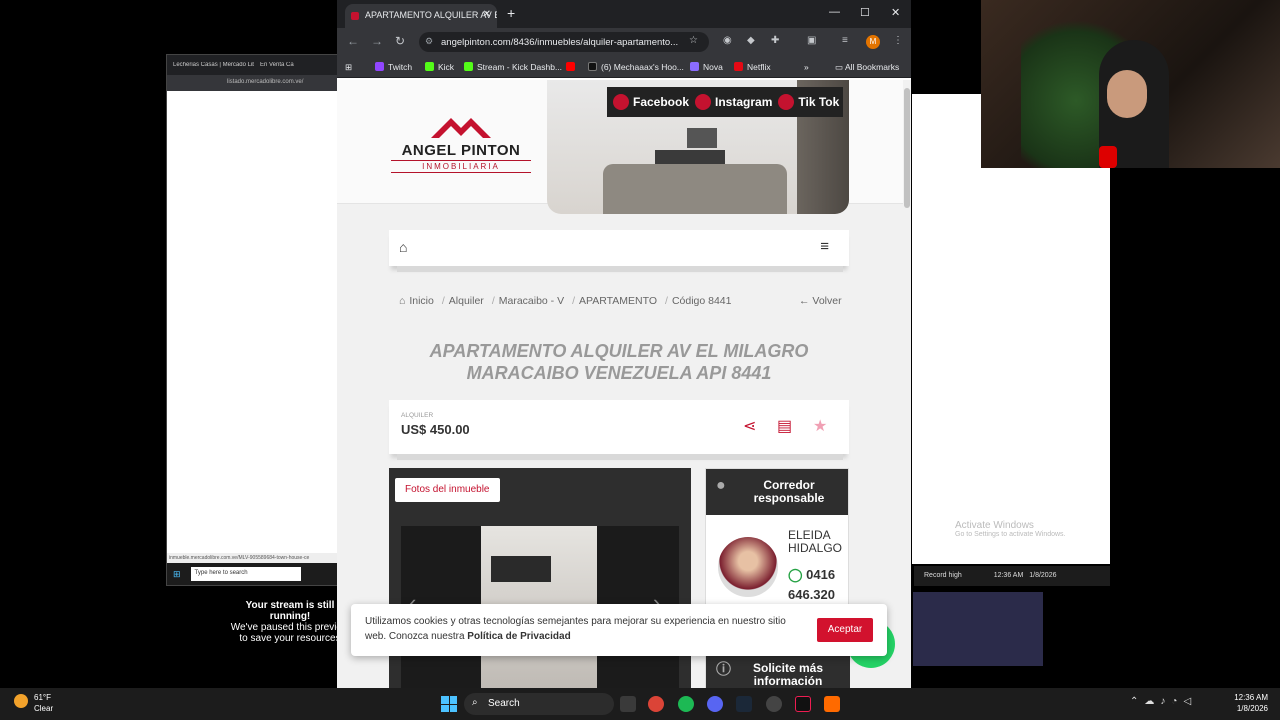 The image size is (1280, 720). Describe the element at coordinates (1177, 701) in the screenshot. I see `wifi-icon: ◔` at that location.